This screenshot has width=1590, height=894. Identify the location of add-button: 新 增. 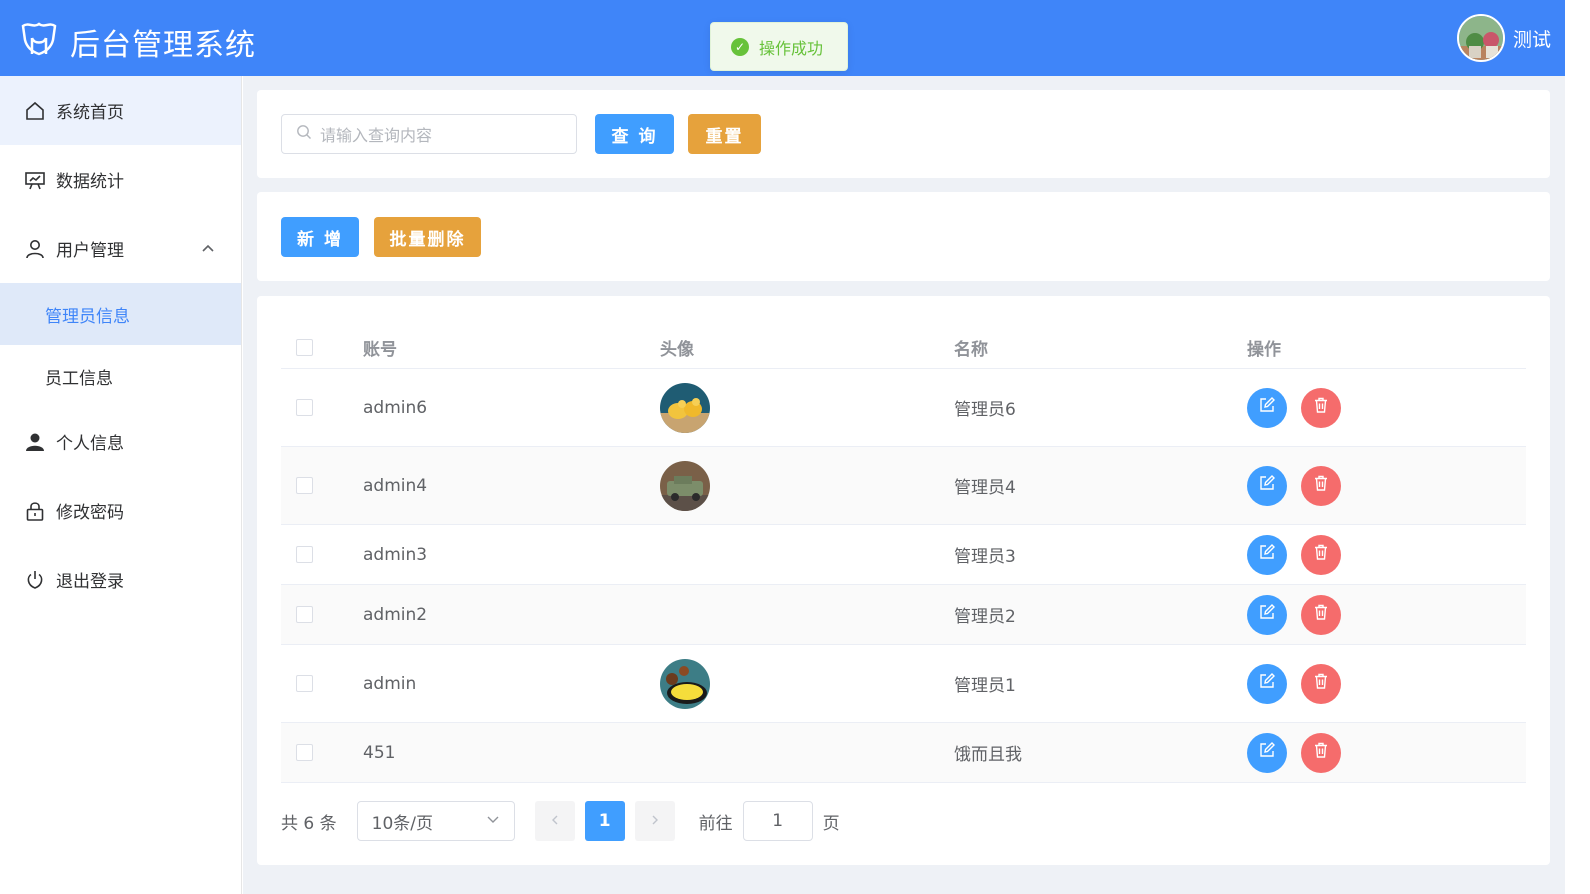
(320, 237).